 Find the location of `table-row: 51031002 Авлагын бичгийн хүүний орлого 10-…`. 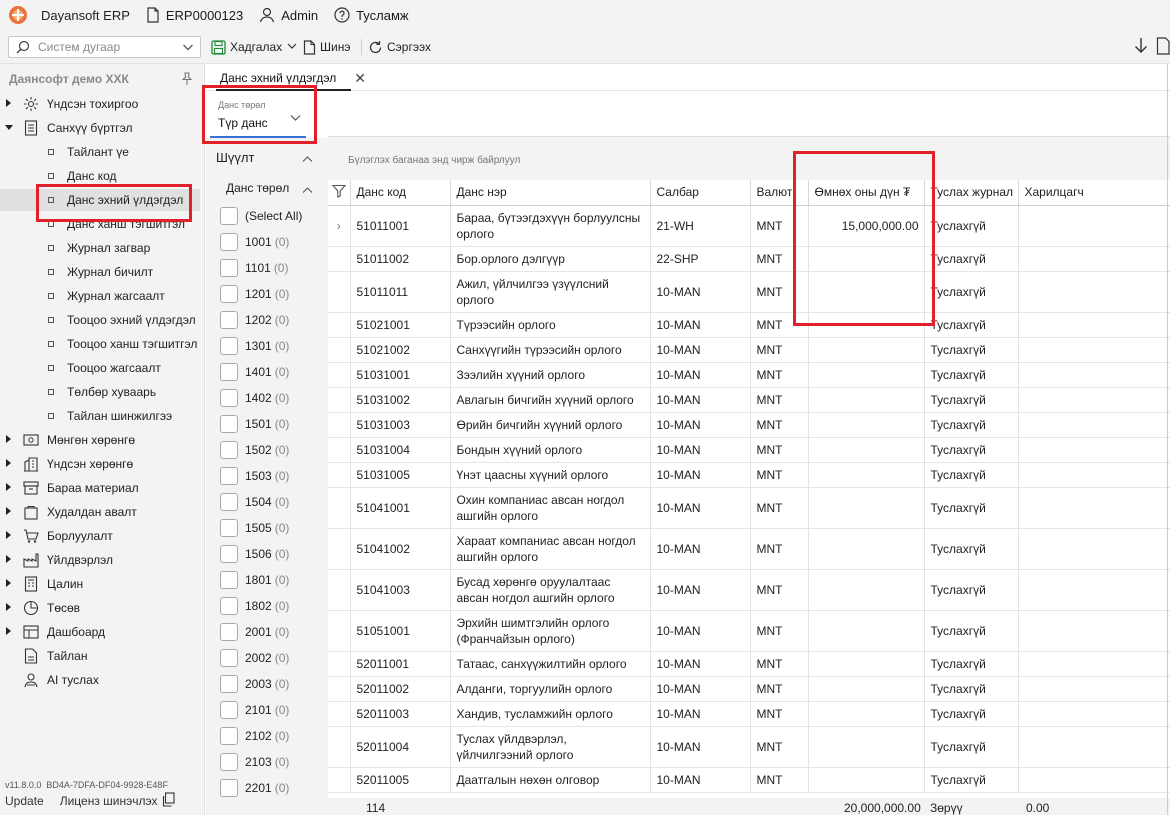

table-row: 51031002 Авлагын бичгийн хүүний орлого 10-… is located at coordinates (749, 400).